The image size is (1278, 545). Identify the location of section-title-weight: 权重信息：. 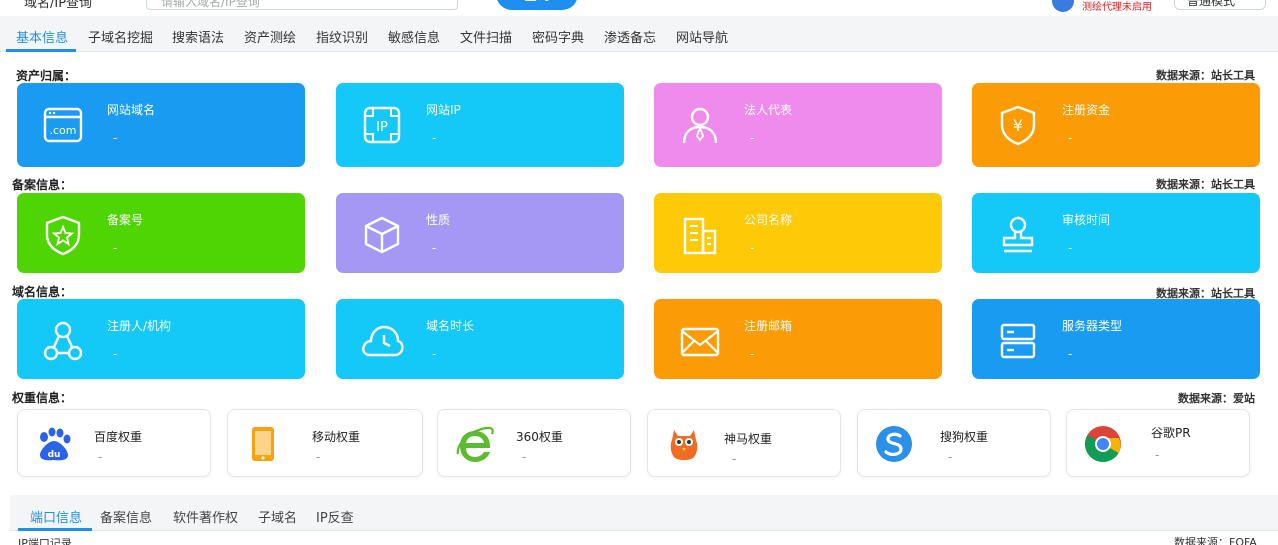
(42, 398).